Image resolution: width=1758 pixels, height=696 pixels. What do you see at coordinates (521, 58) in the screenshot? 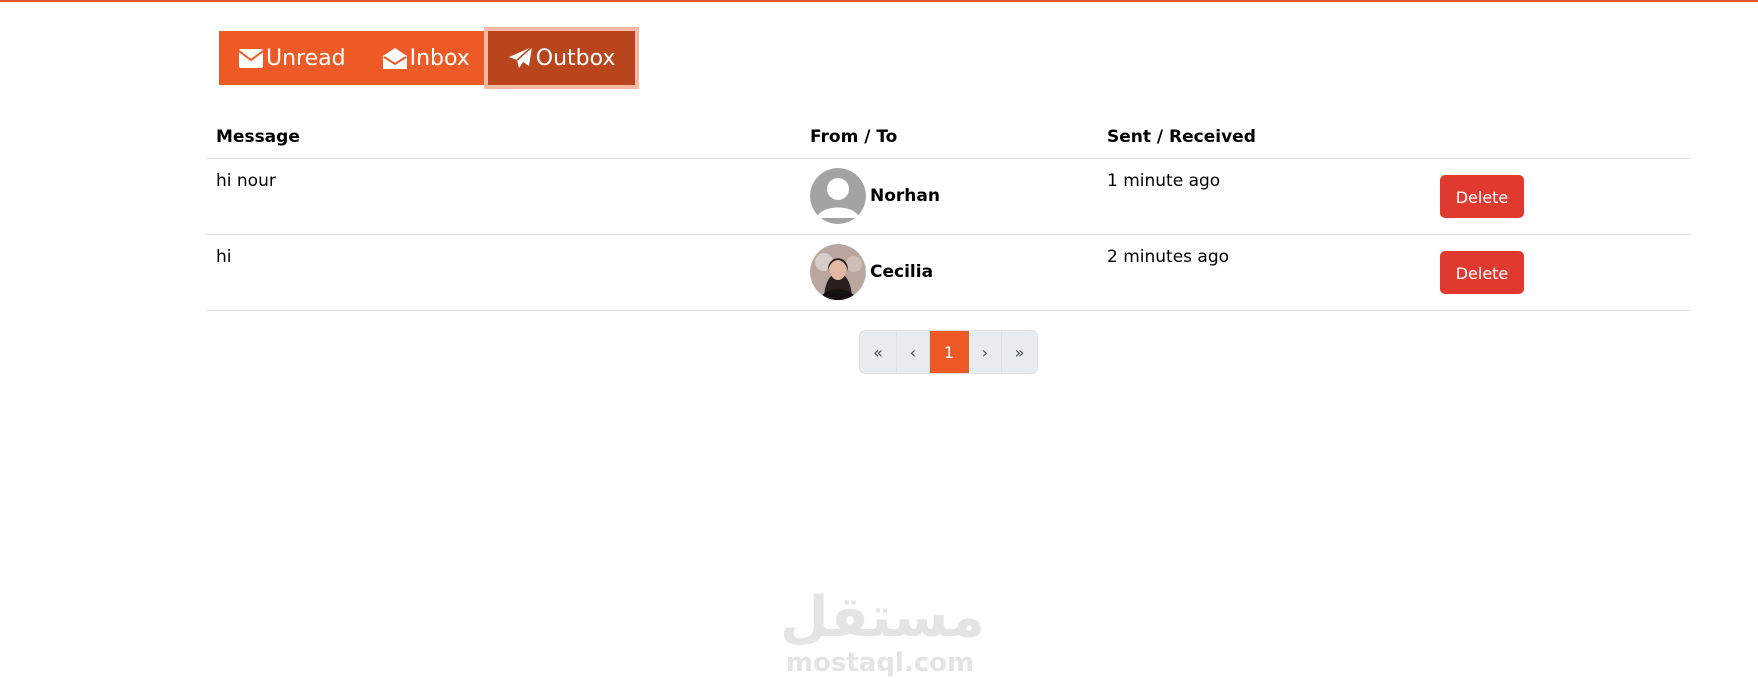
I see `paper-plane-icon` at bounding box center [521, 58].